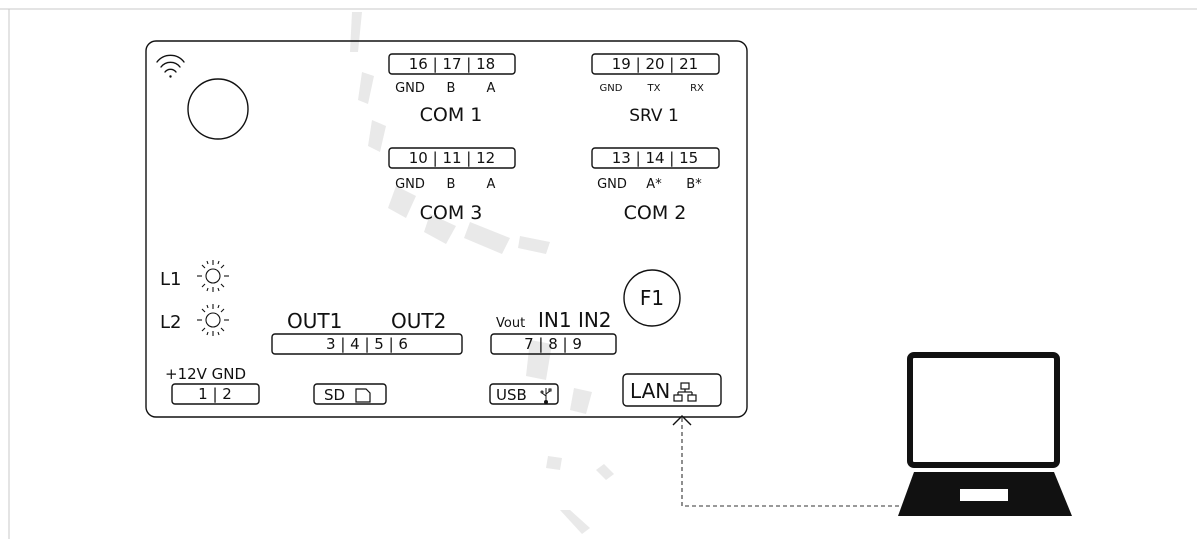 The height and width of the screenshot is (539, 1197). What do you see at coordinates (314, 321) in the screenshot?
I see `out1-label: OUT1` at bounding box center [314, 321].